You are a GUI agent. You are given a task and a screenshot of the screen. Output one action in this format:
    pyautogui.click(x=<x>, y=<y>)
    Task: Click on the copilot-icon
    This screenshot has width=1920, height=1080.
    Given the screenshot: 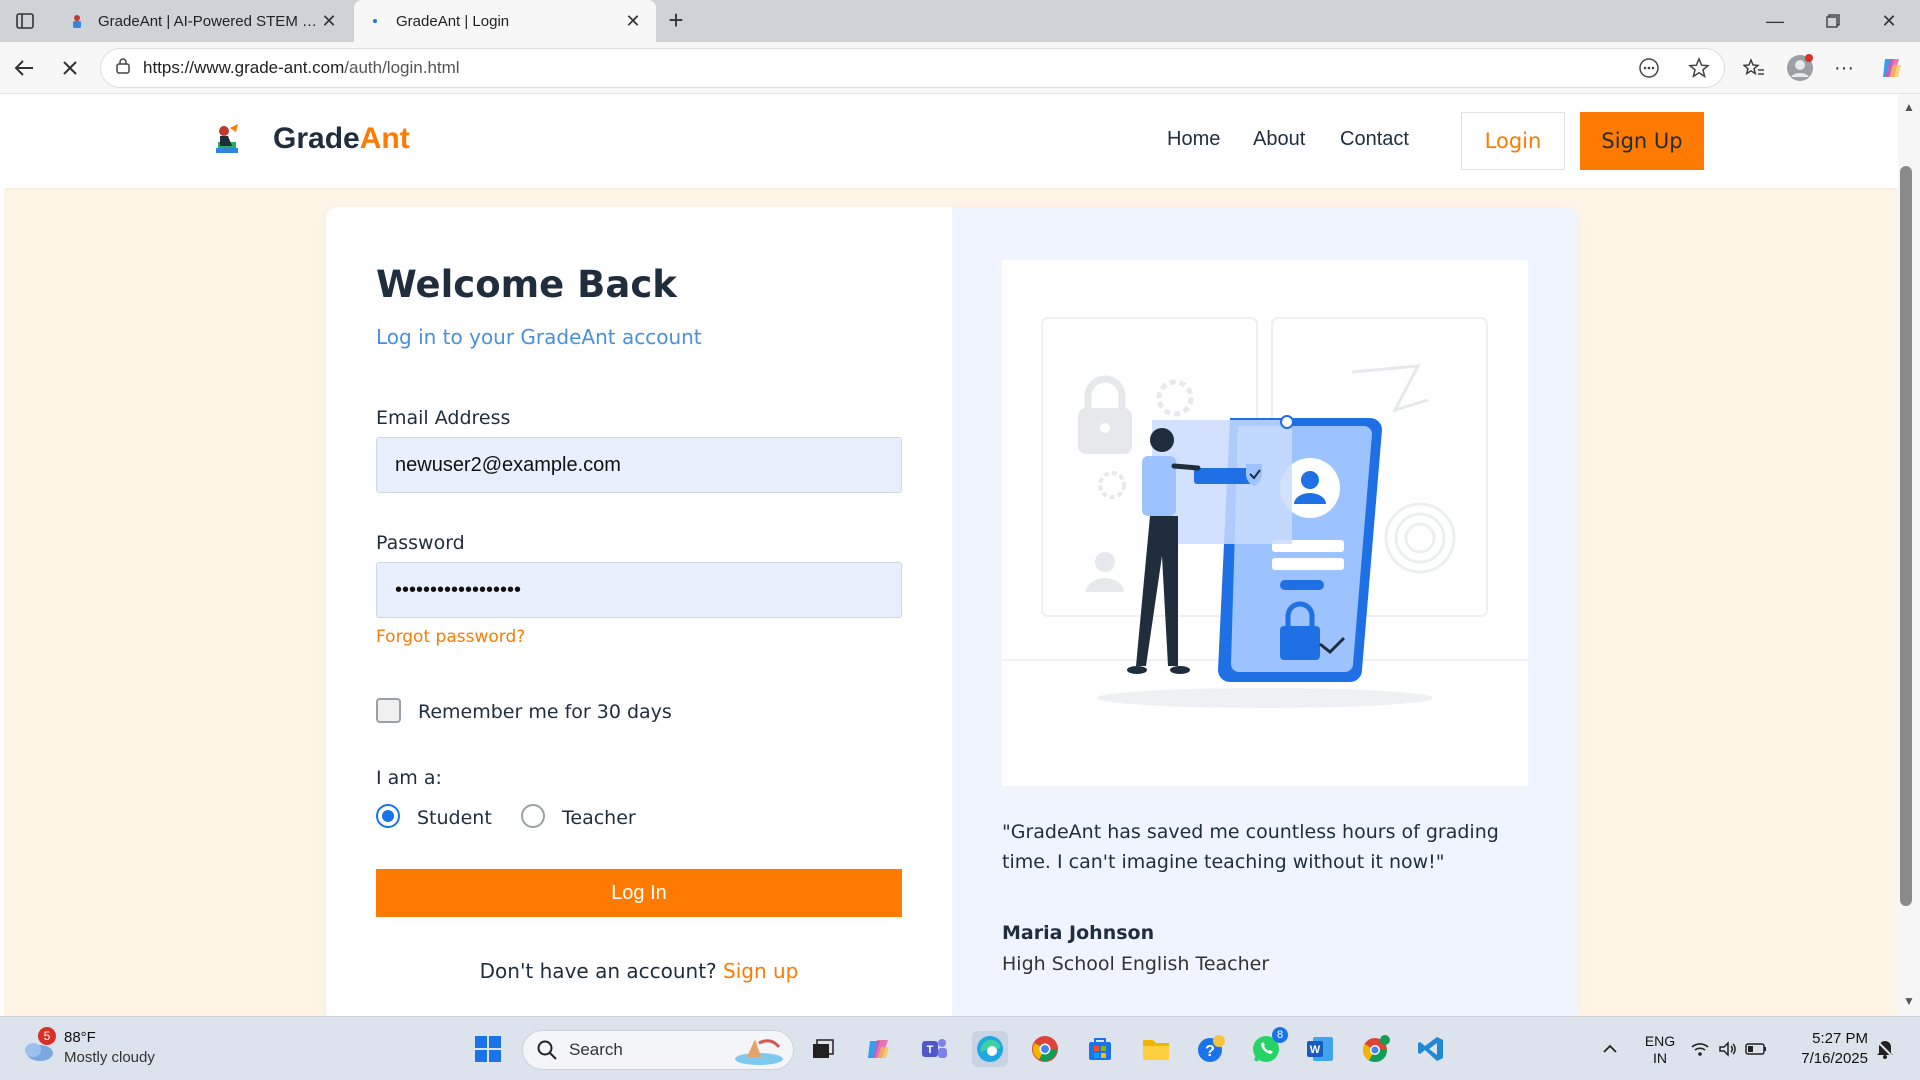 What is the action you would take?
    pyautogui.click(x=1892, y=68)
    